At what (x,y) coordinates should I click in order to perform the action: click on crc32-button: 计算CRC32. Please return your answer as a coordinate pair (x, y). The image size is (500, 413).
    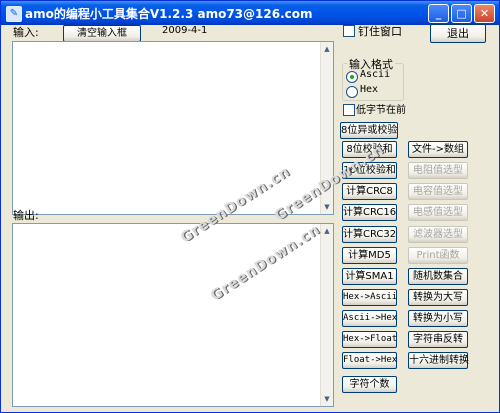
    Looking at the image, I should click on (369, 234).